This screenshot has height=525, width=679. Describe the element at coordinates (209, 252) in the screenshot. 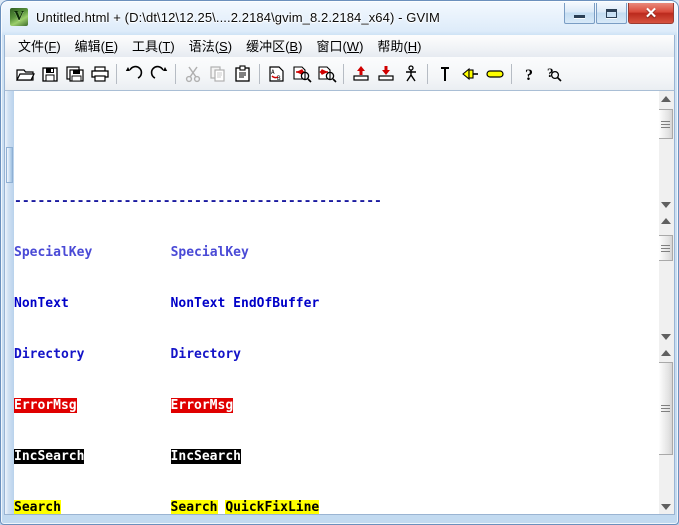

I see `text-span-specialkey: SpecialKey` at that location.